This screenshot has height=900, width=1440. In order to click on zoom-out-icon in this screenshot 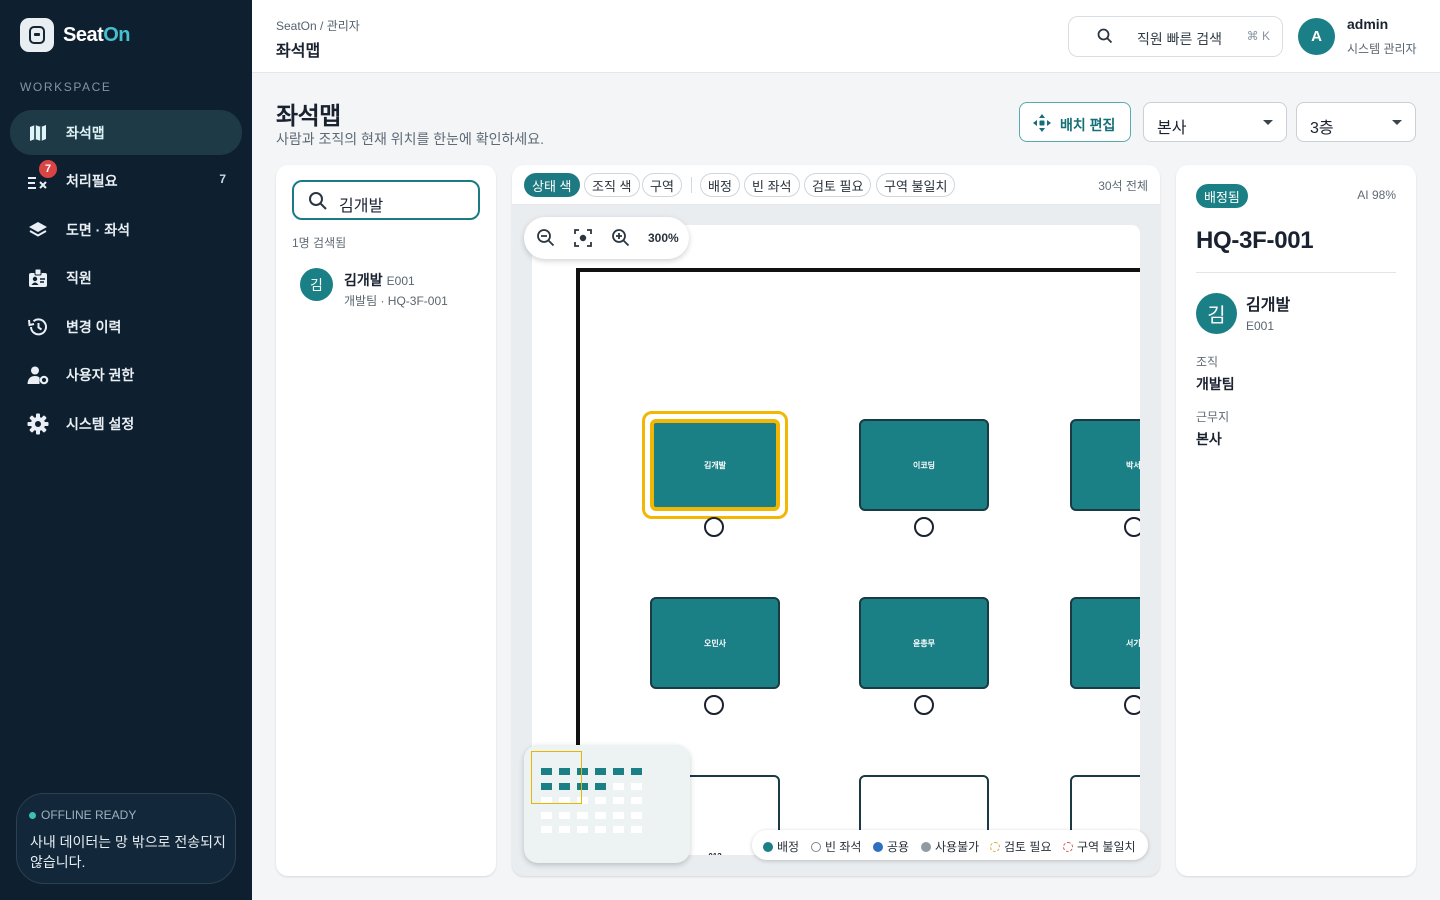, I will do `click(546, 240)`.